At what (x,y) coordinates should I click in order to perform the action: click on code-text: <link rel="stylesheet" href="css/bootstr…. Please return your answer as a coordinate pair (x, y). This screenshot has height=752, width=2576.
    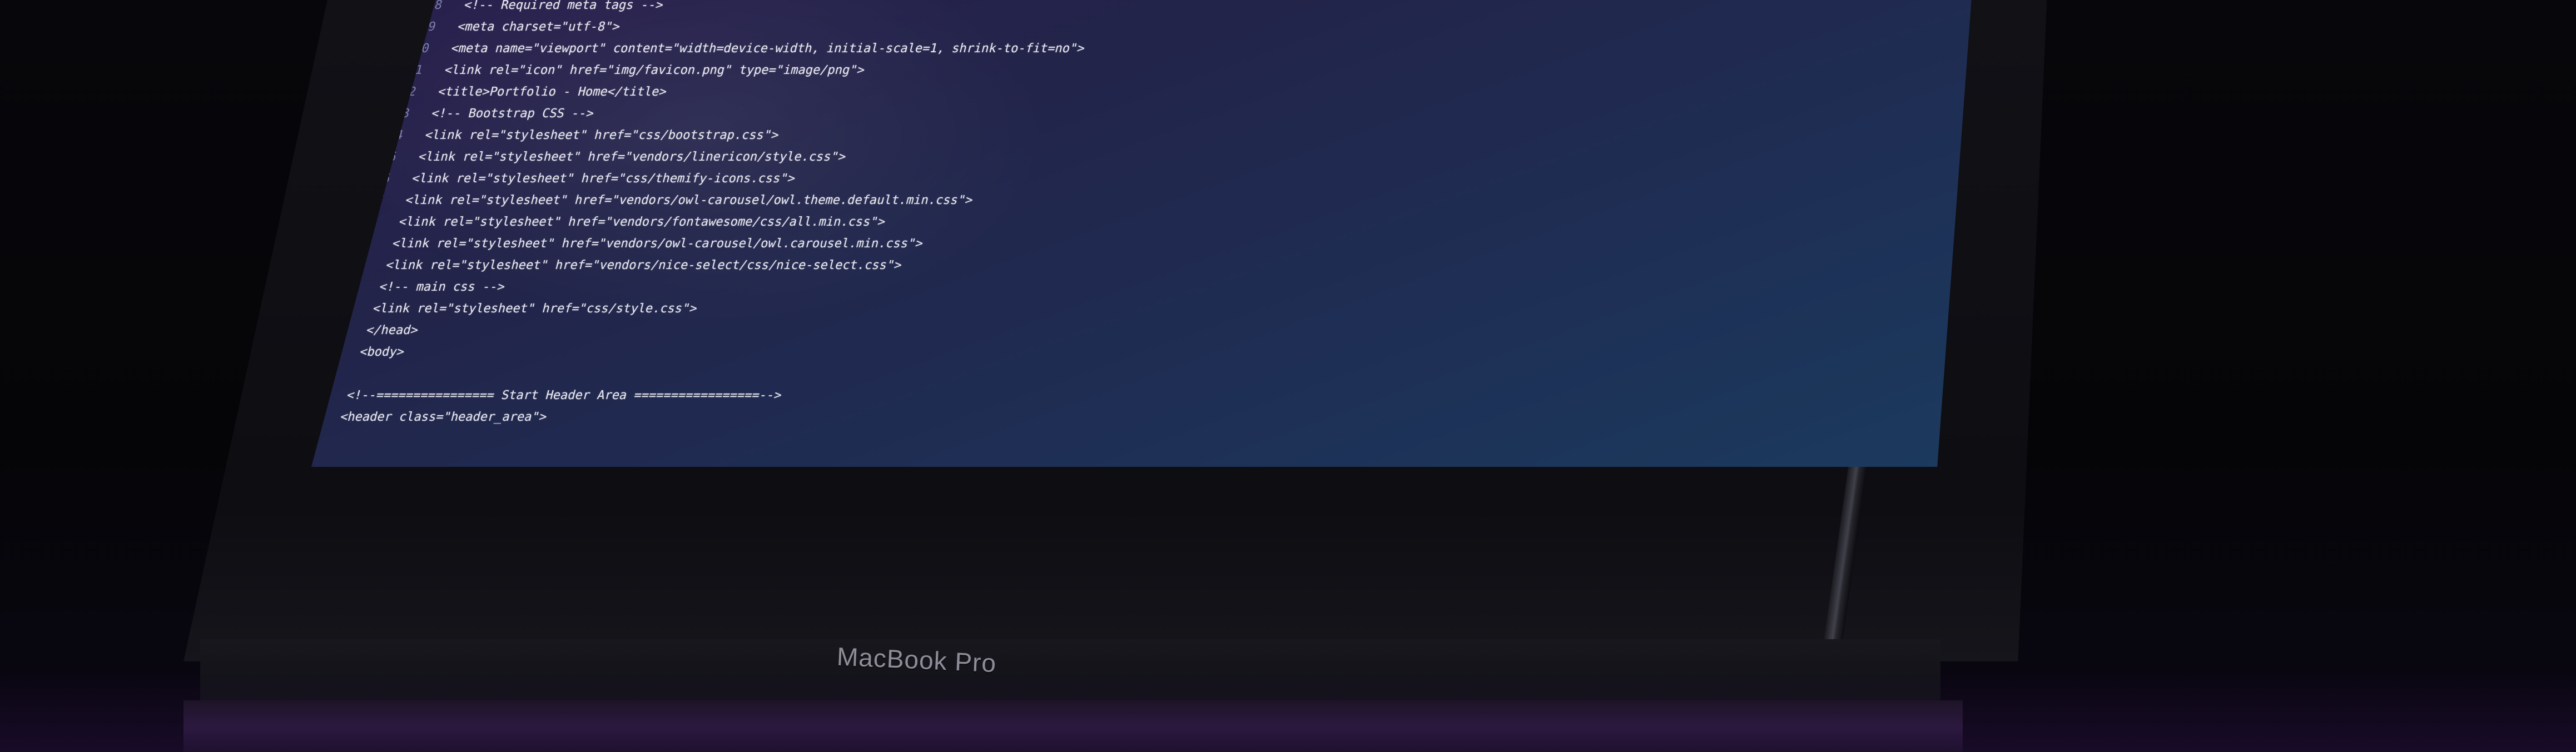
    Looking at the image, I should click on (602, 135).